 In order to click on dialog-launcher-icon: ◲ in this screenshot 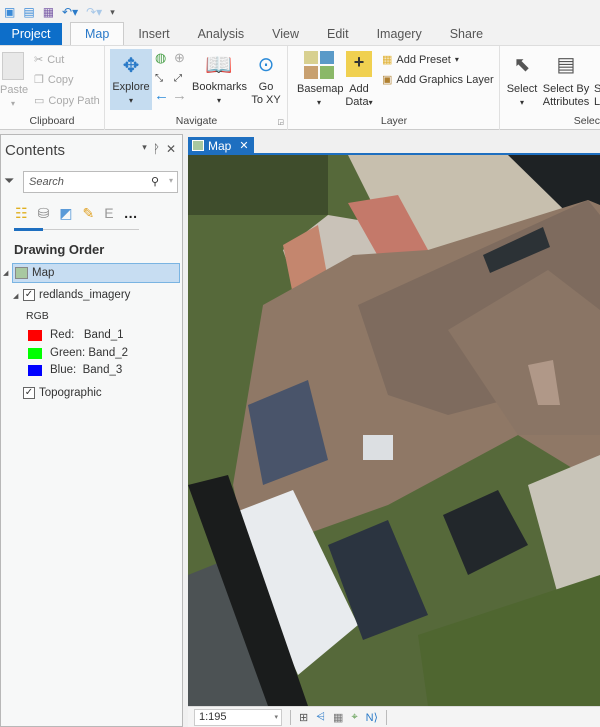, I will do `click(280, 122)`.